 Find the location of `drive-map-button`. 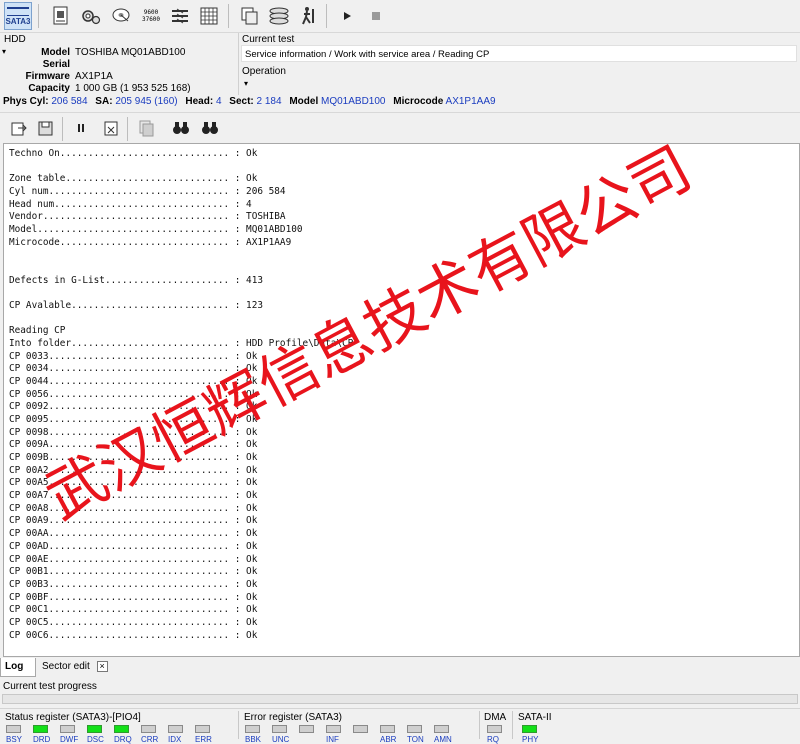

drive-map-button is located at coordinates (121, 16).